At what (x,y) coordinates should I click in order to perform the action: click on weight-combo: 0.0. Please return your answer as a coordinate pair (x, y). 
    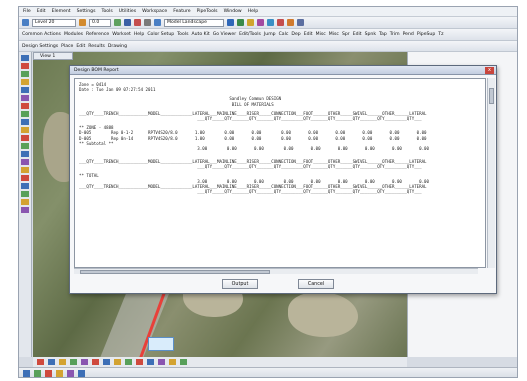
    Looking at the image, I should click on (100, 22).